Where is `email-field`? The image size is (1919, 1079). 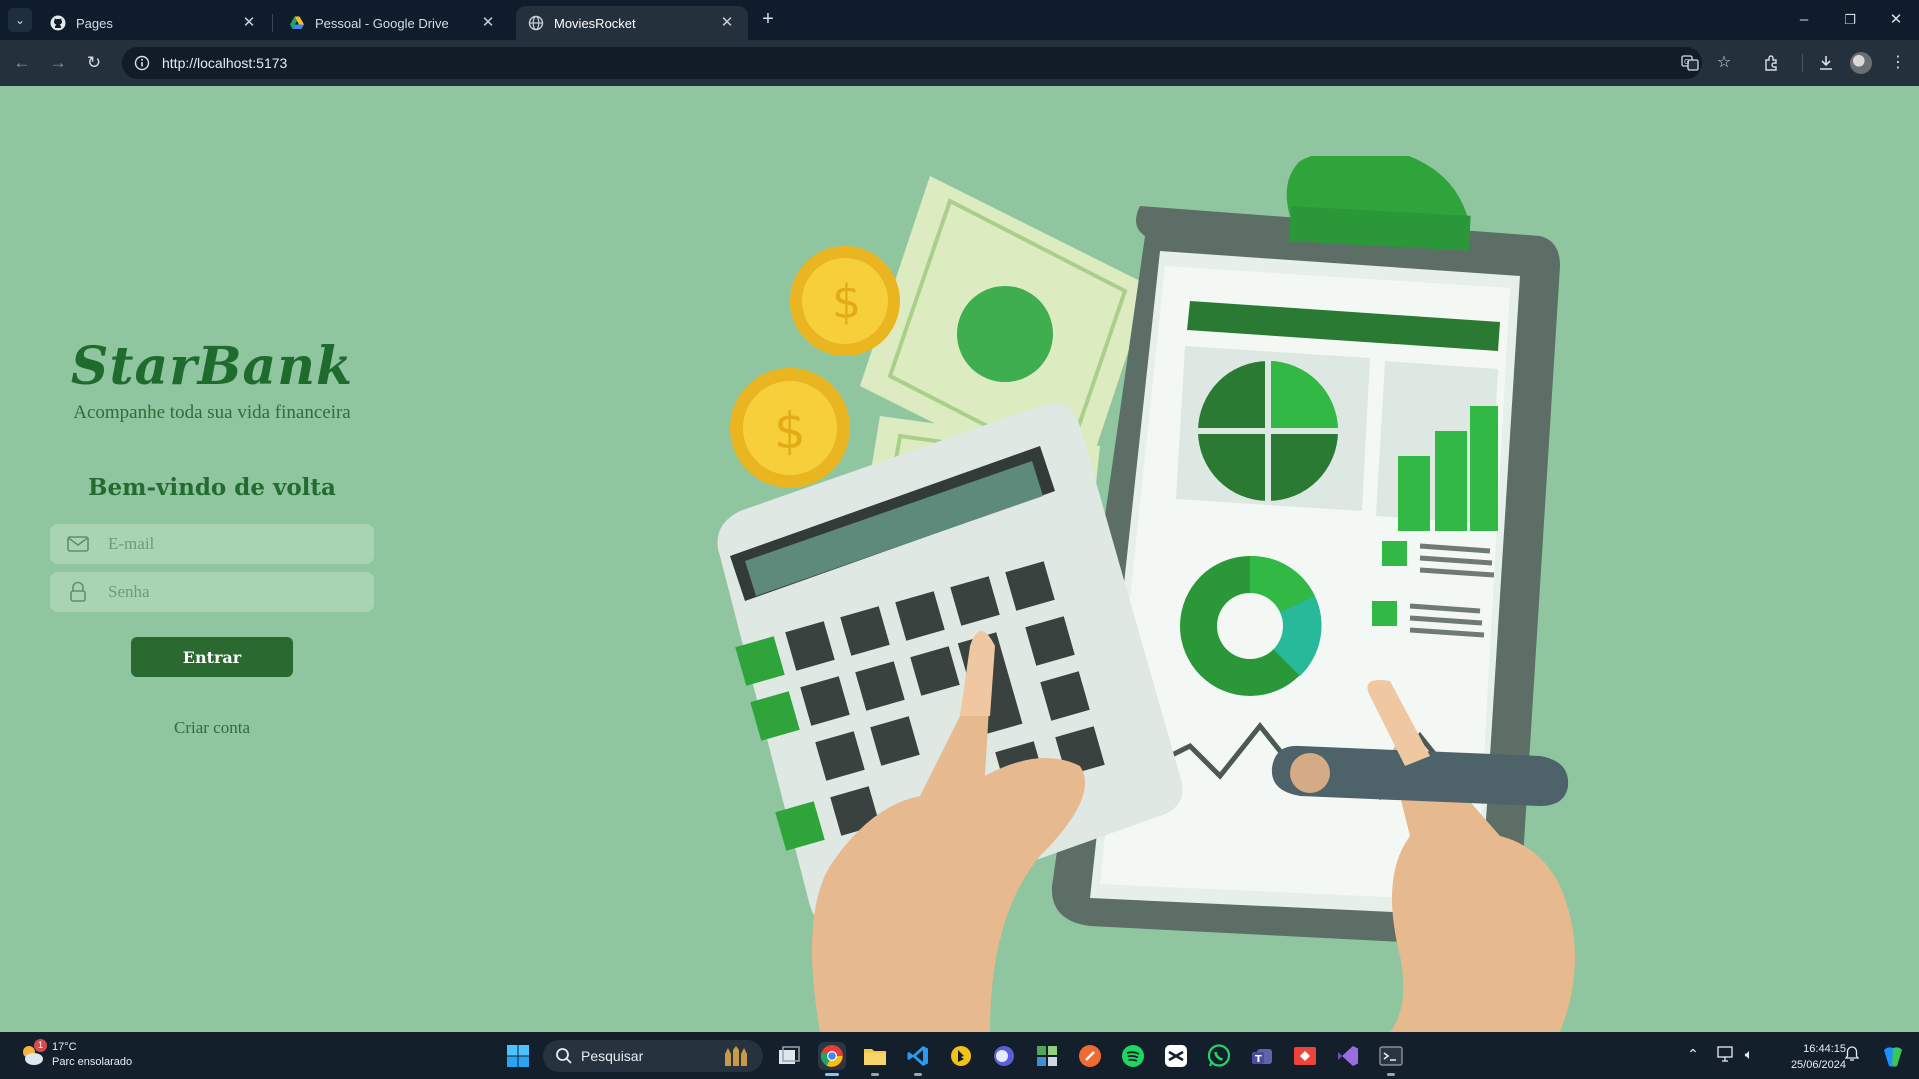
email-field is located at coordinates (212, 544).